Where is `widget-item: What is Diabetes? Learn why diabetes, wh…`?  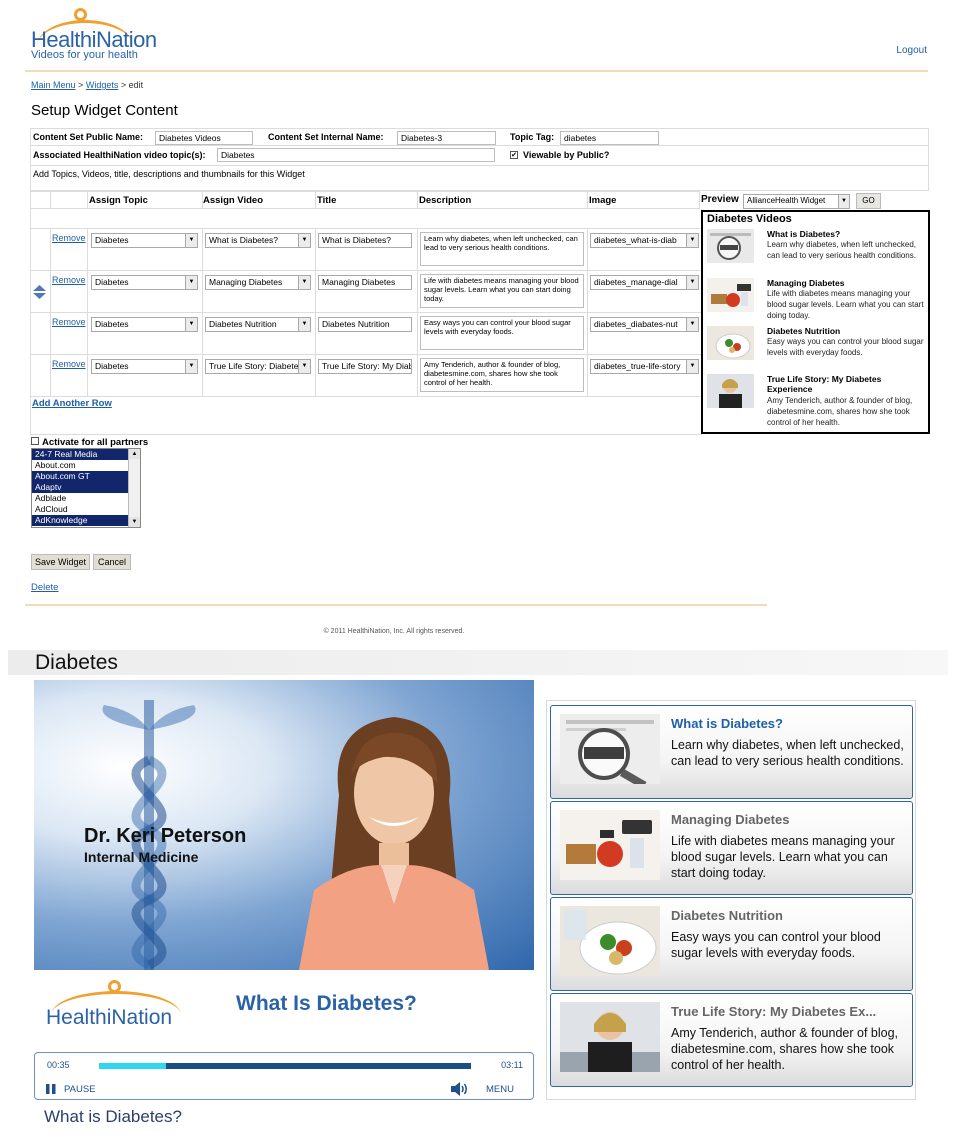 widget-item: What is Diabetes? Learn why diabetes, wh… is located at coordinates (818, 253).